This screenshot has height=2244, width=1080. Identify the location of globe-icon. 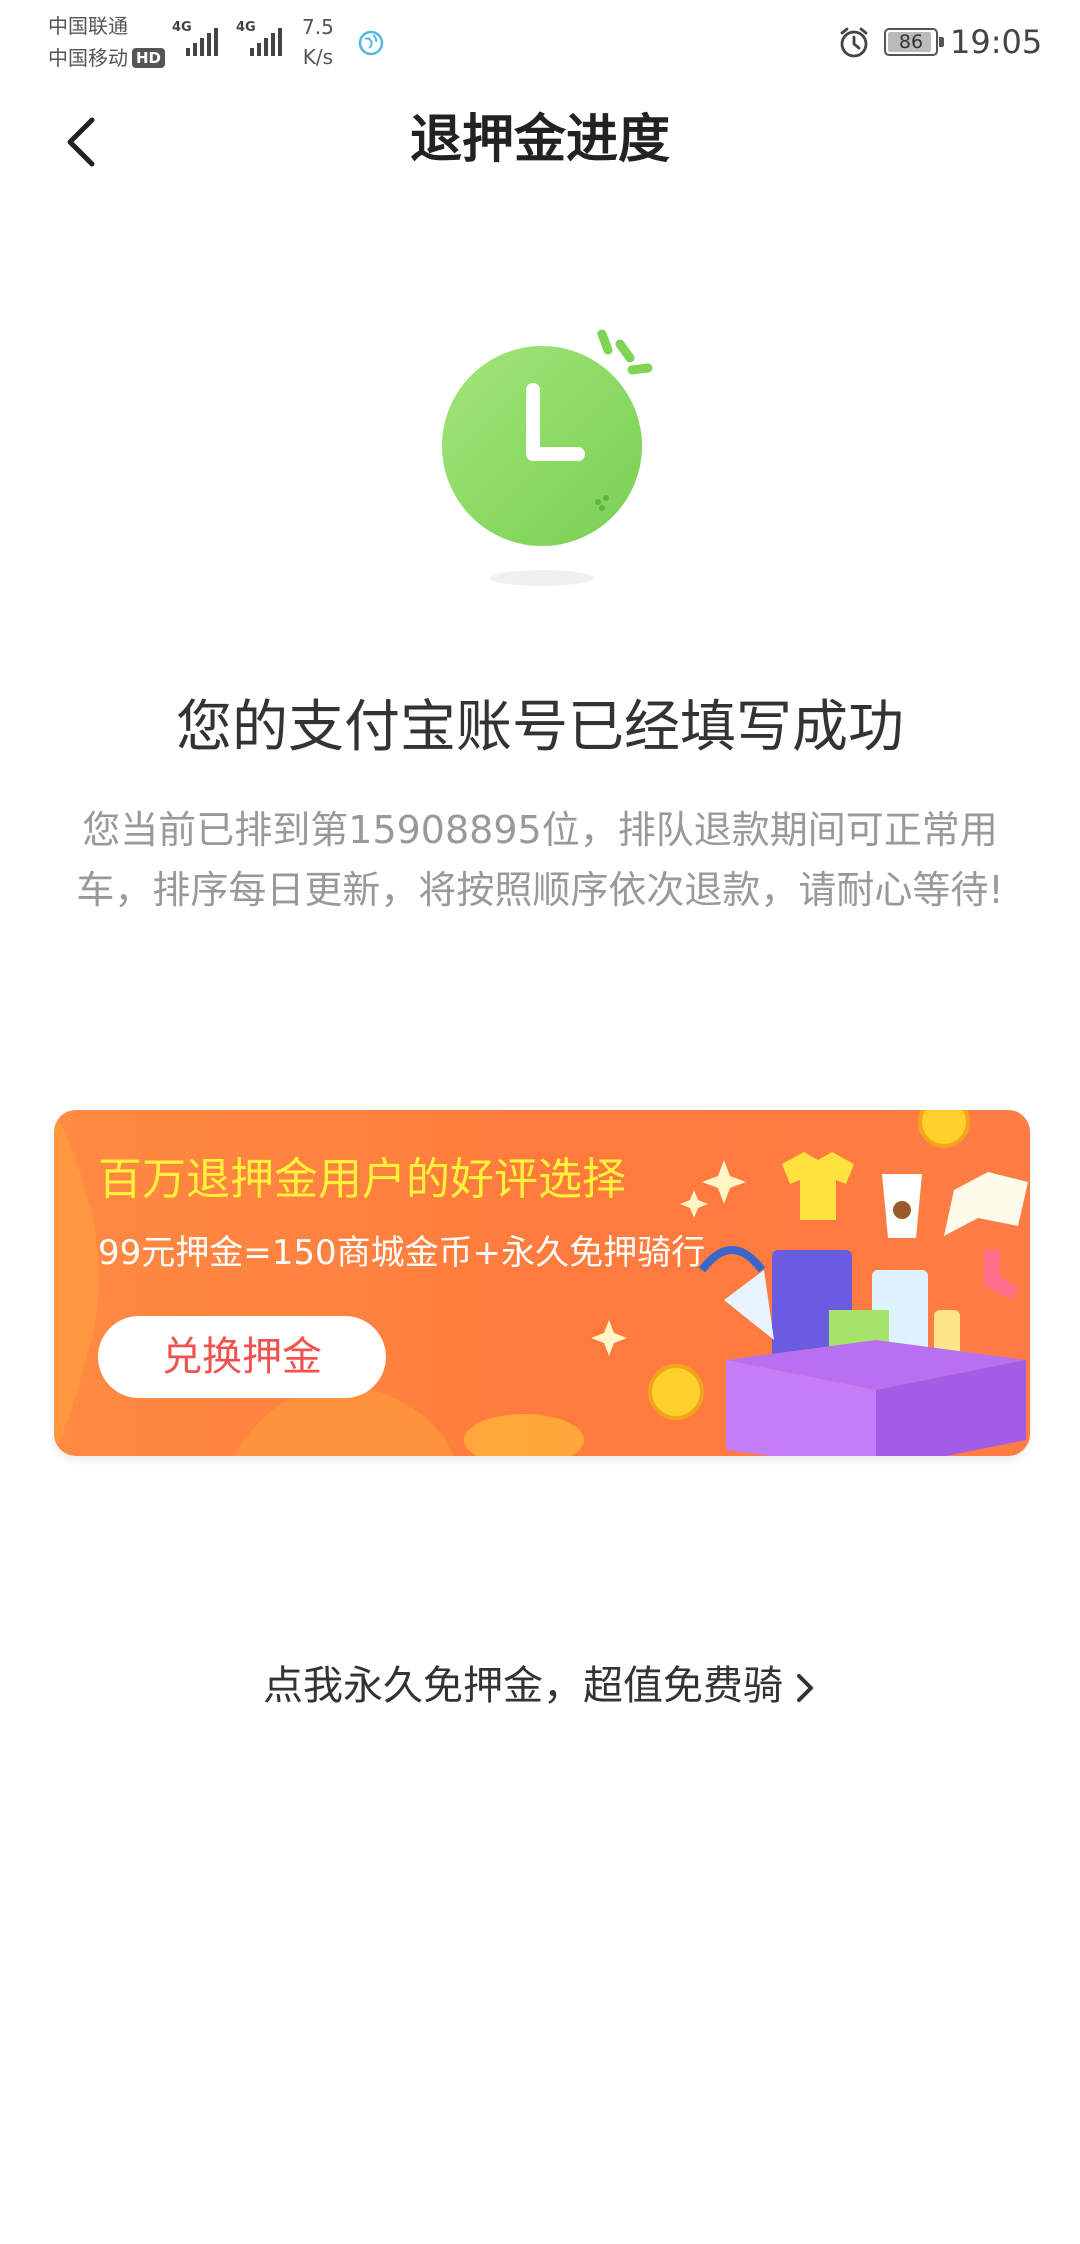
(371, 43).